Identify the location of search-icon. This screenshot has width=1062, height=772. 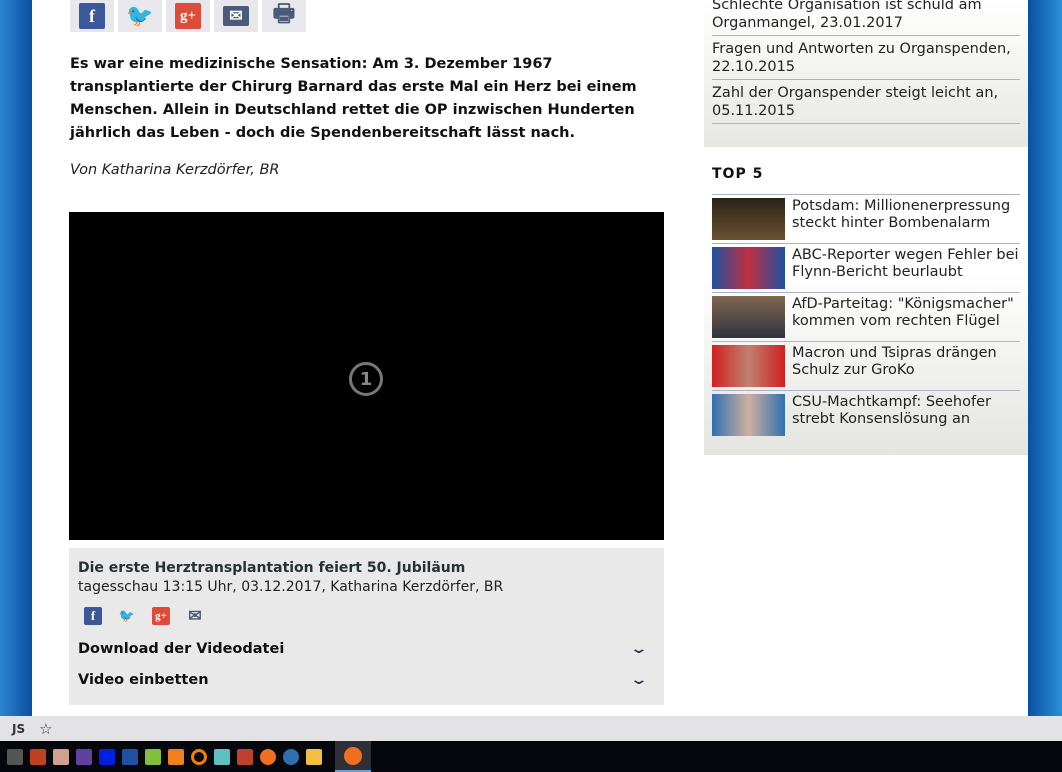
(199, 756).